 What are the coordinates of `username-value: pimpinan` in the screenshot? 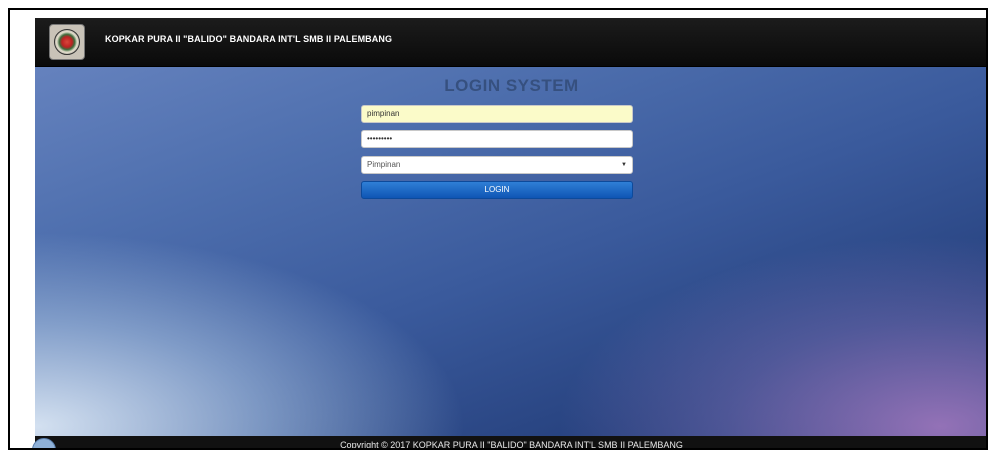 It's located at (383, 113).